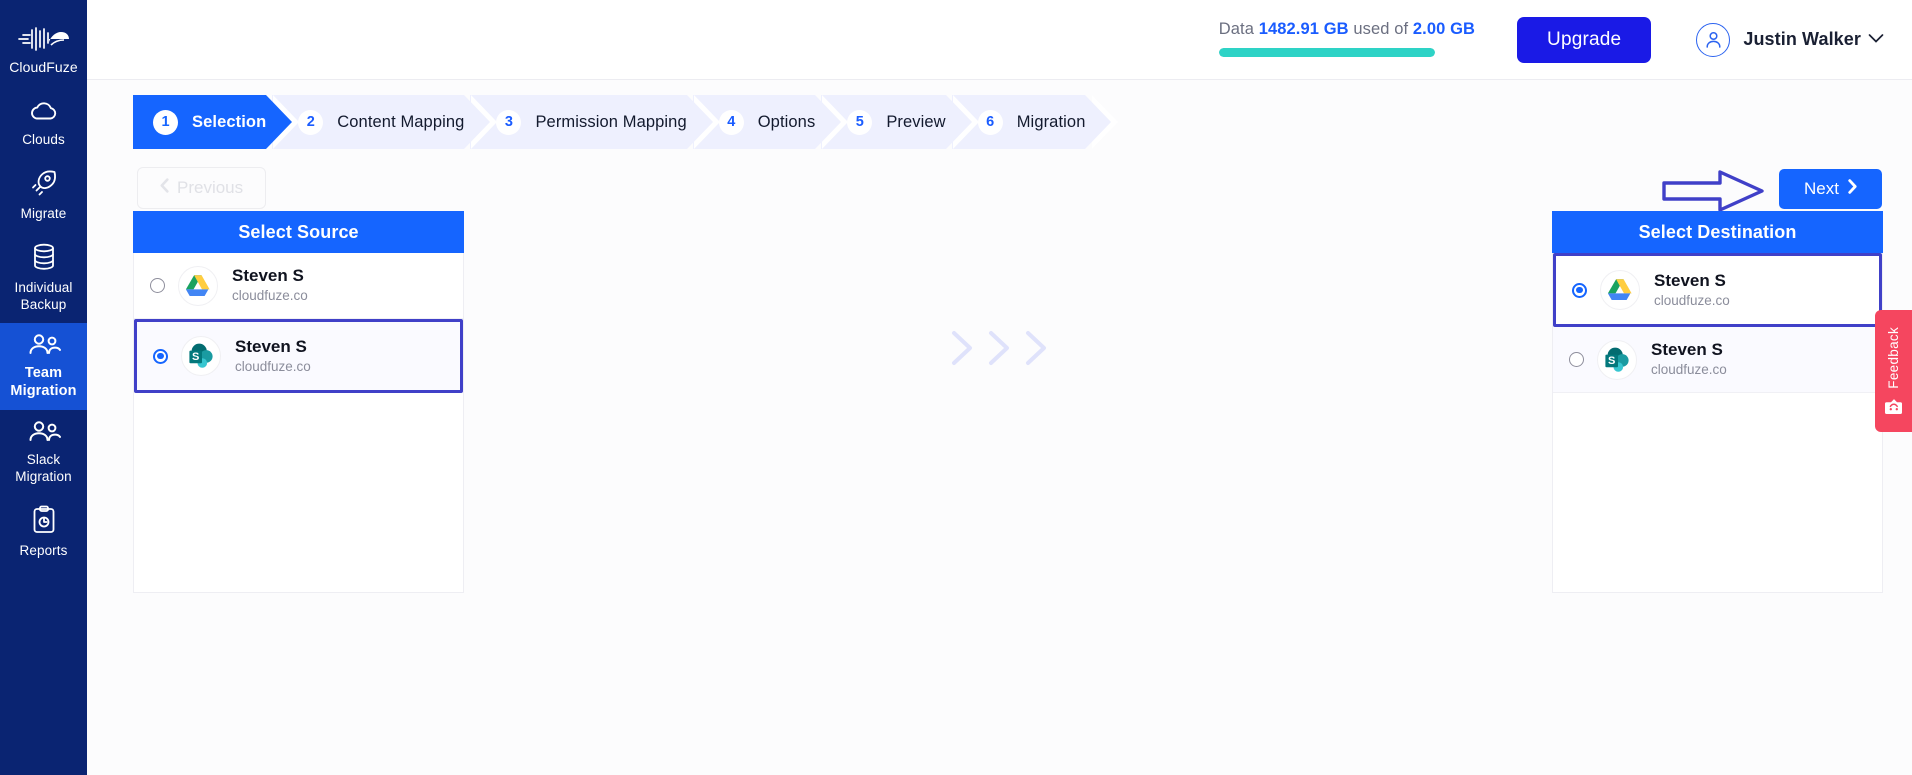 The width and height of the screenshot is (1912, 775). Describe the element at coordinates (44, 520) in the screenshot. I see `clipboard-icon` at that location.